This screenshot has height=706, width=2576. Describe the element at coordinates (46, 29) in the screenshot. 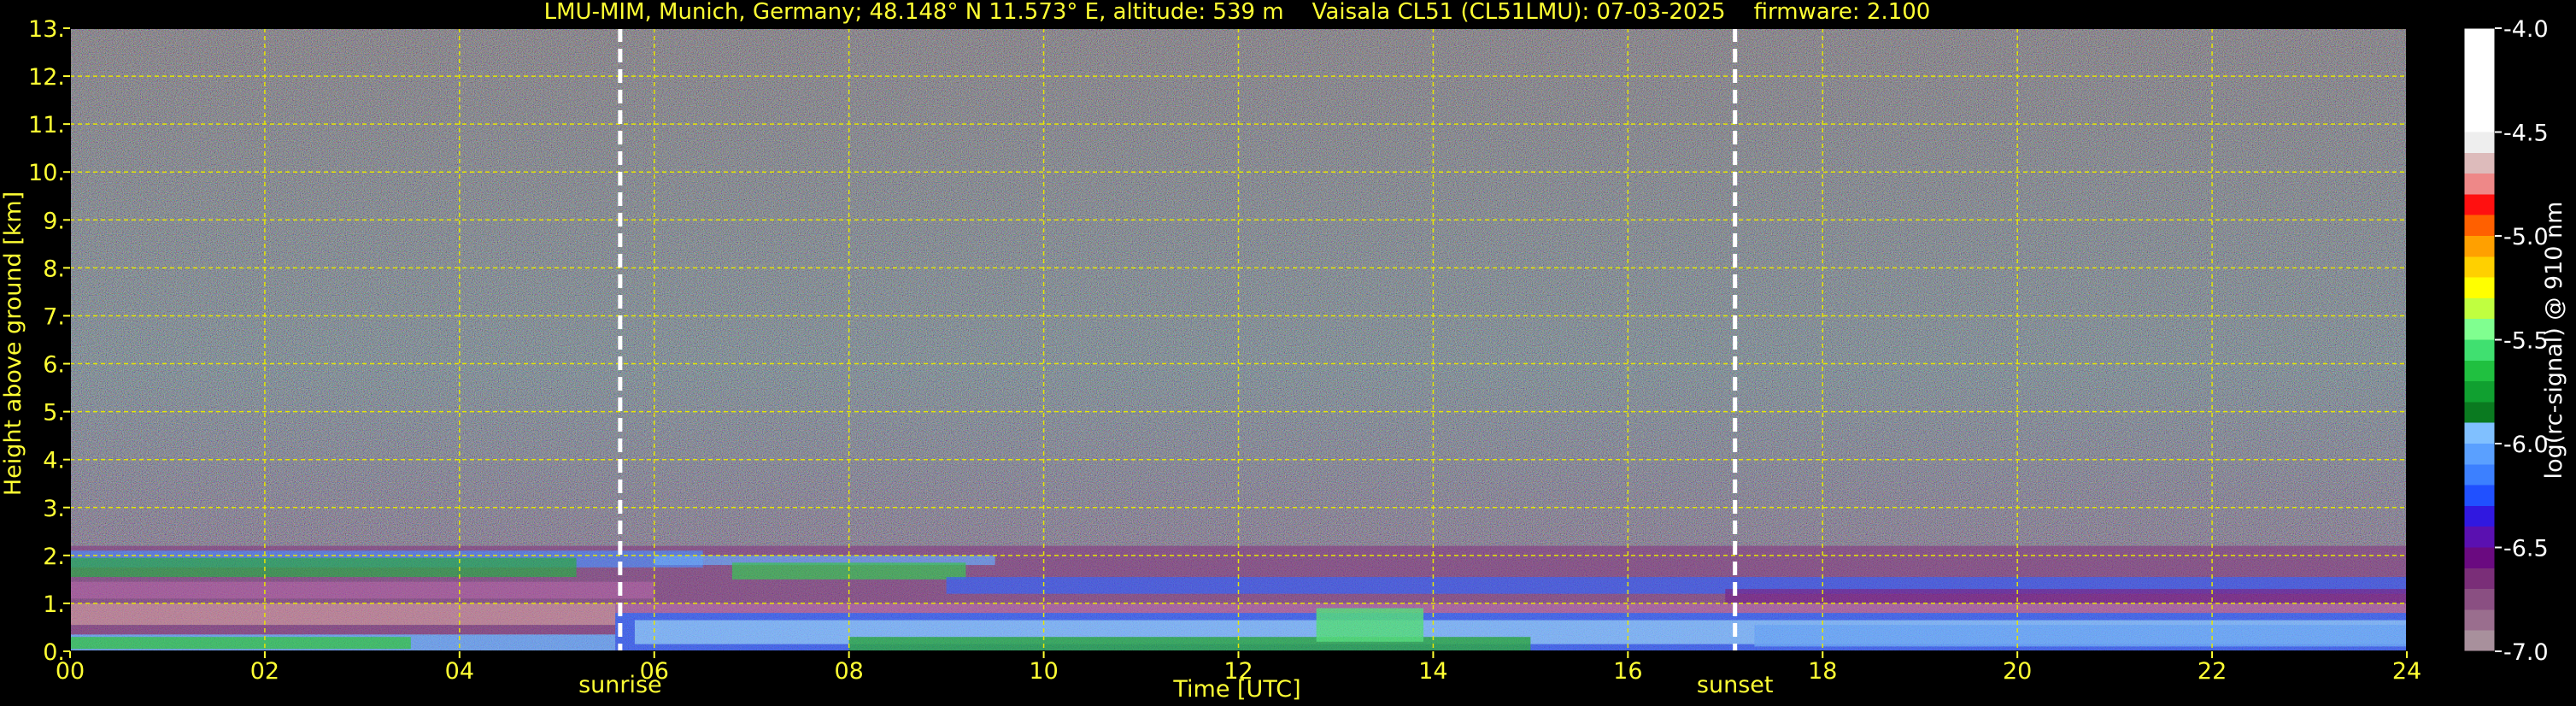

I see `y-tick-label: 13.` at that location.